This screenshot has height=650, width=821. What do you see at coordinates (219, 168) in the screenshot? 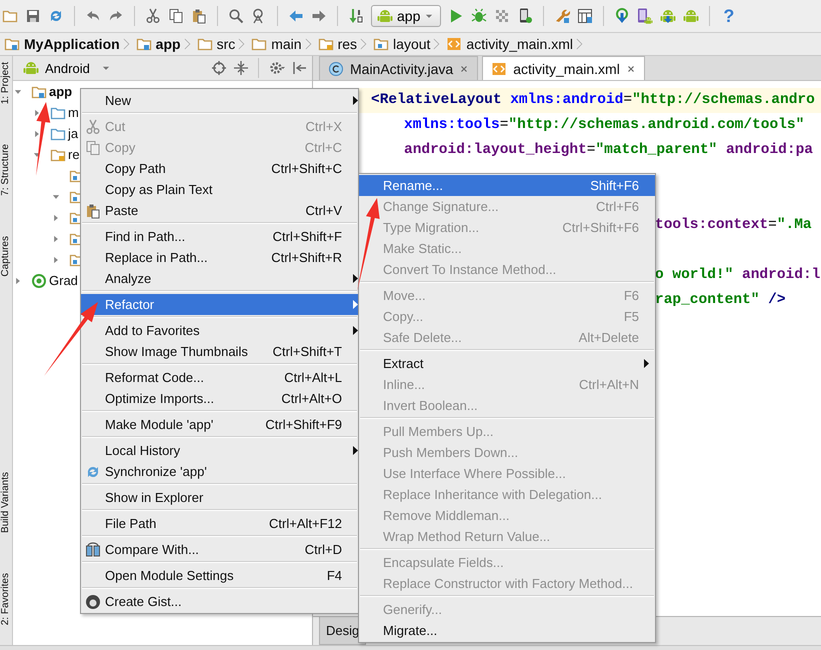
I see `menu-item: Copy Path Ctrl+Shift+C` at bounding box center [219, 168].